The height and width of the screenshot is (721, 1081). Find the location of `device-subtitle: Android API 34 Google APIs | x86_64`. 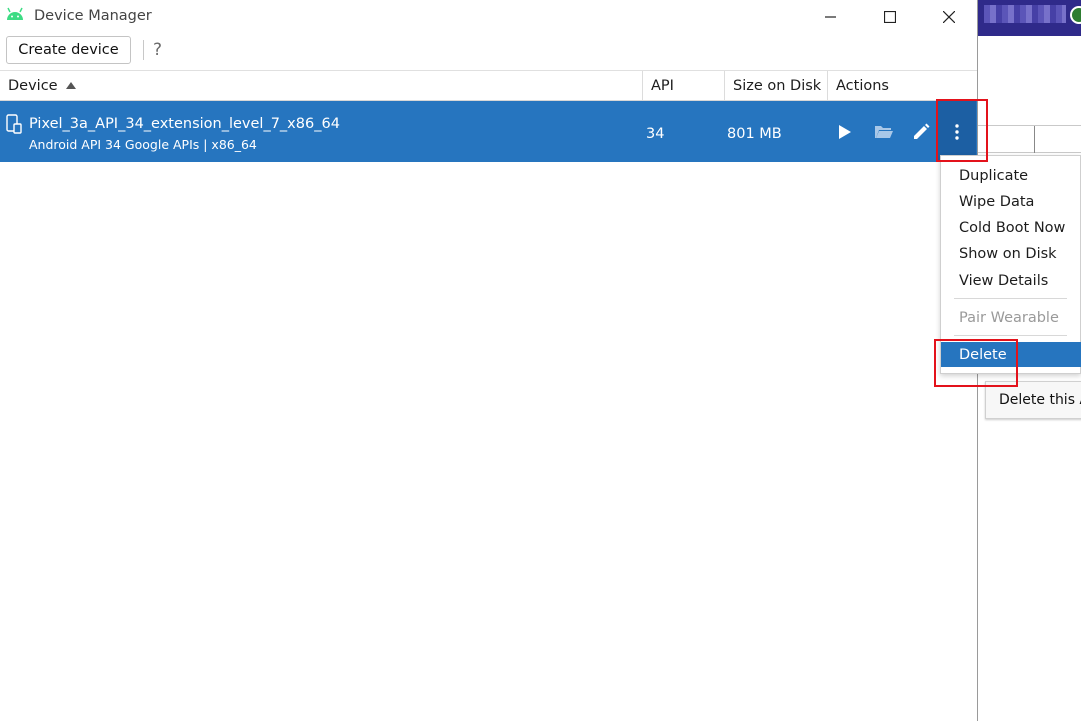

device-subtitle: Android API 34 Google APIs | x86_64 is located at coordinates (143, 144).